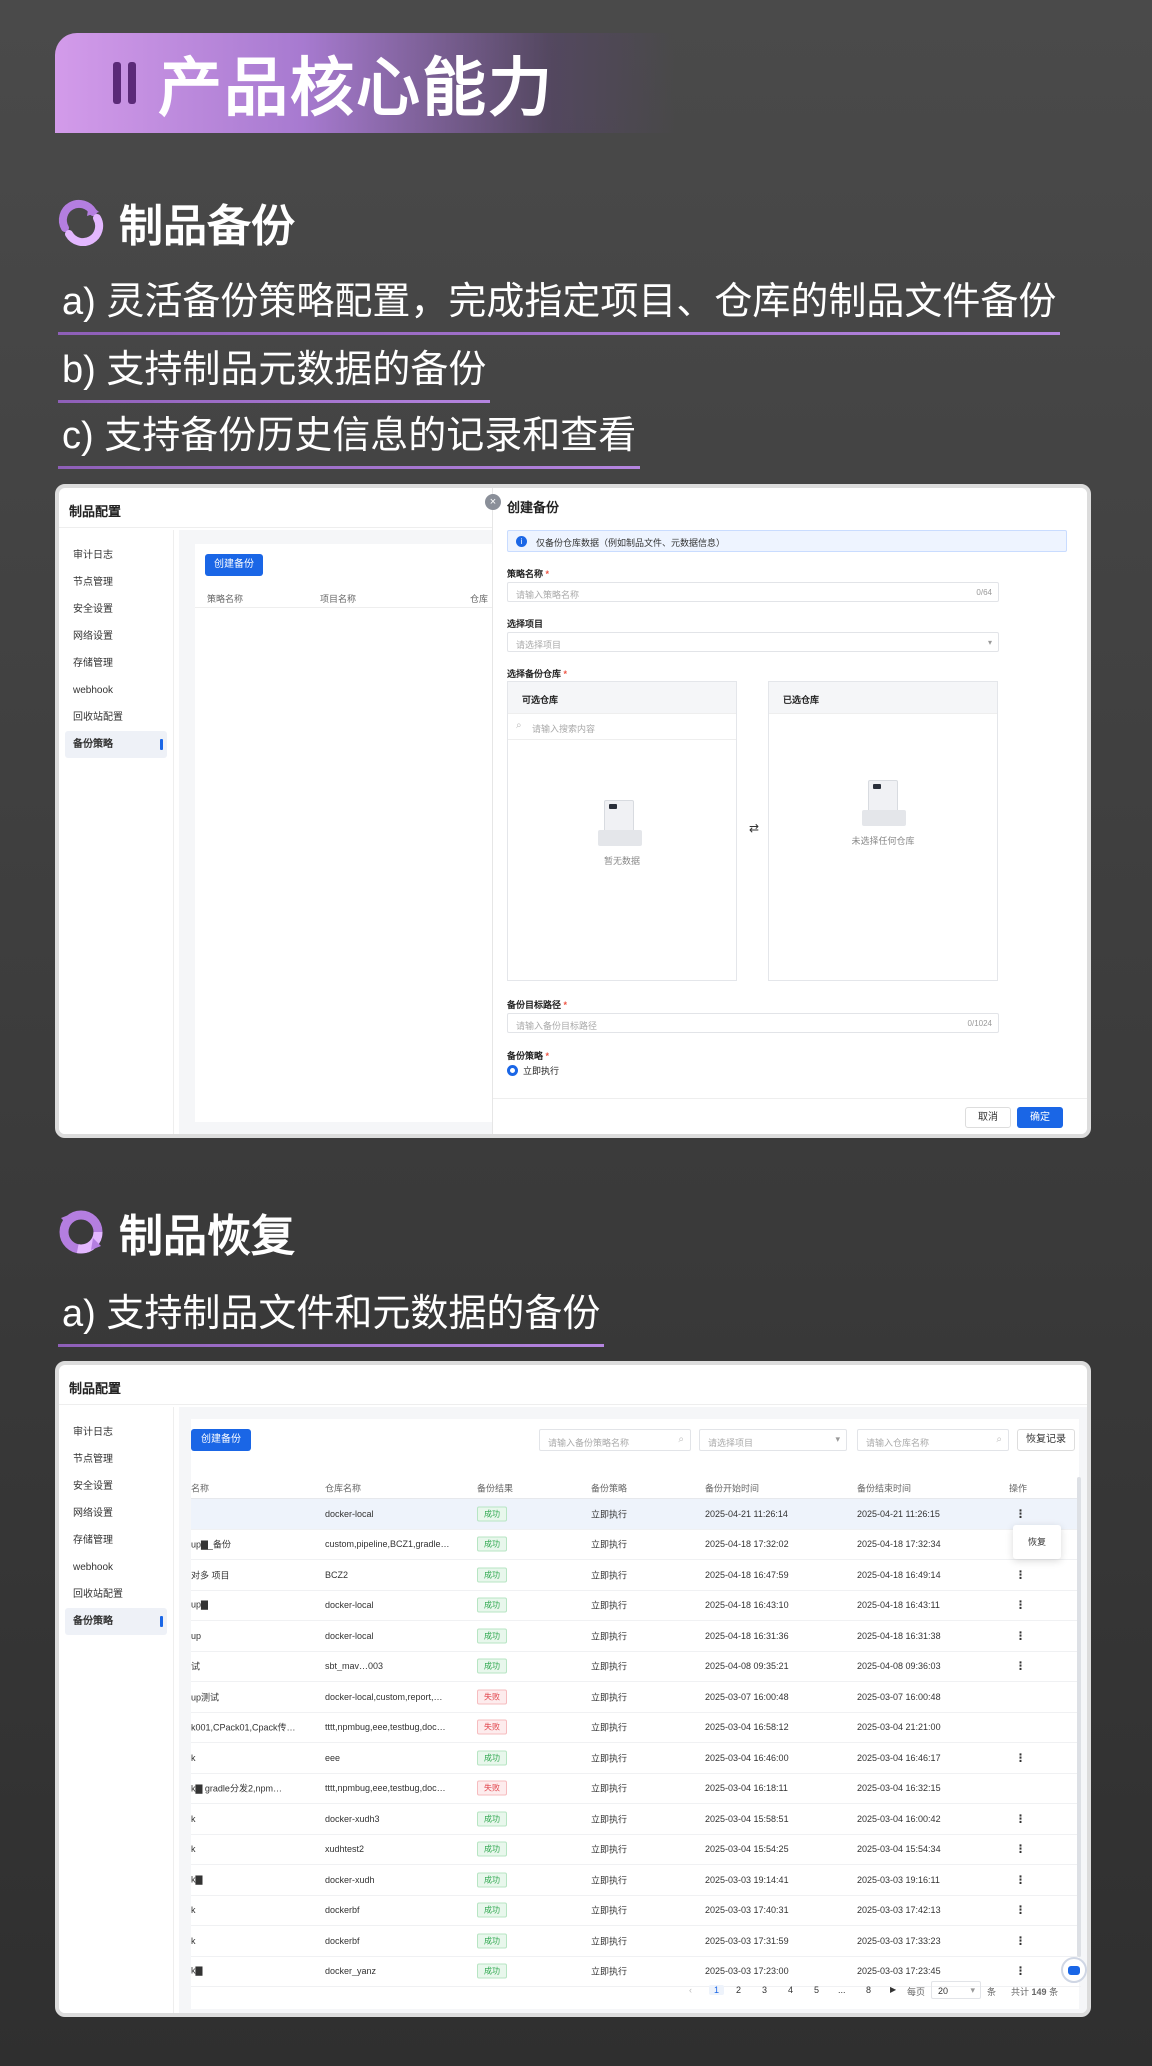 The width and height of the screenshot is (1152, 2066). Describe the element at coordinates (747, 1544) in the screenshot. I see `cell-start-time: 2025-04-18 17:32:02` at that location.